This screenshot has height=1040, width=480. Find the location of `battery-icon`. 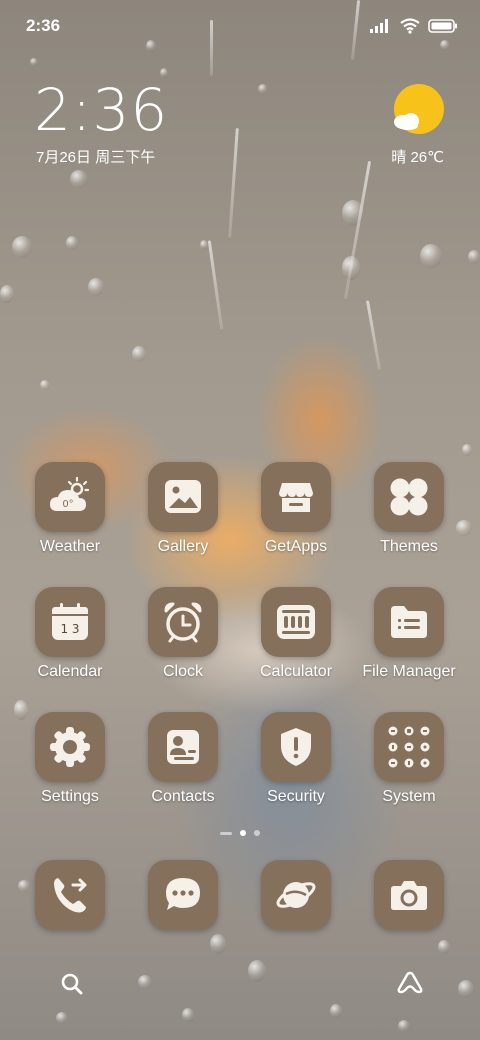

battery-icon is located at coordinates (442, 26).